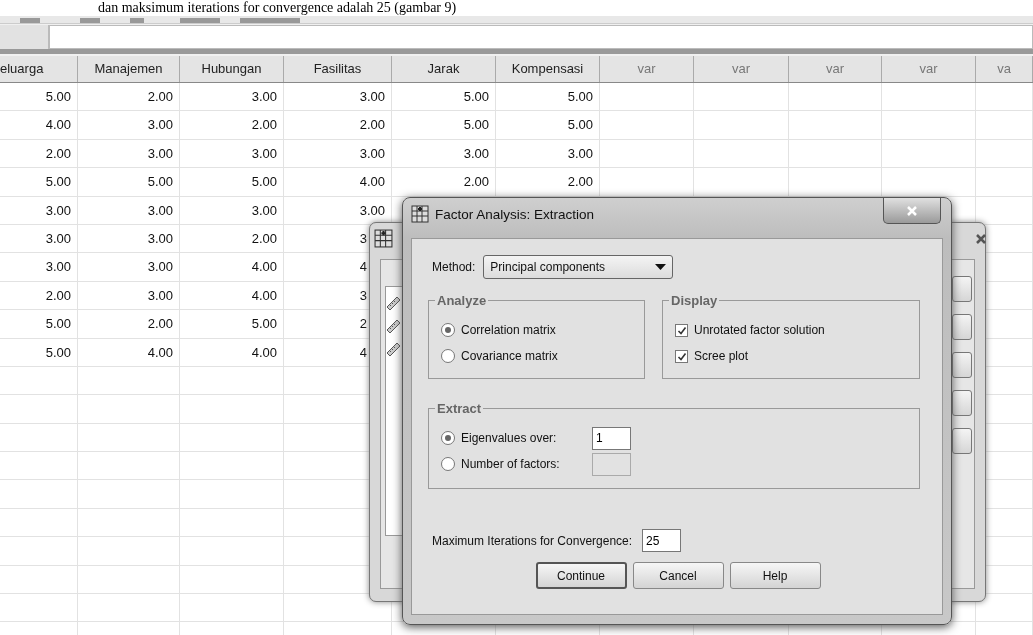  Describe the element at coordinates (39, 69) in the screenshot. I see `column-header: eluarga` at that location.